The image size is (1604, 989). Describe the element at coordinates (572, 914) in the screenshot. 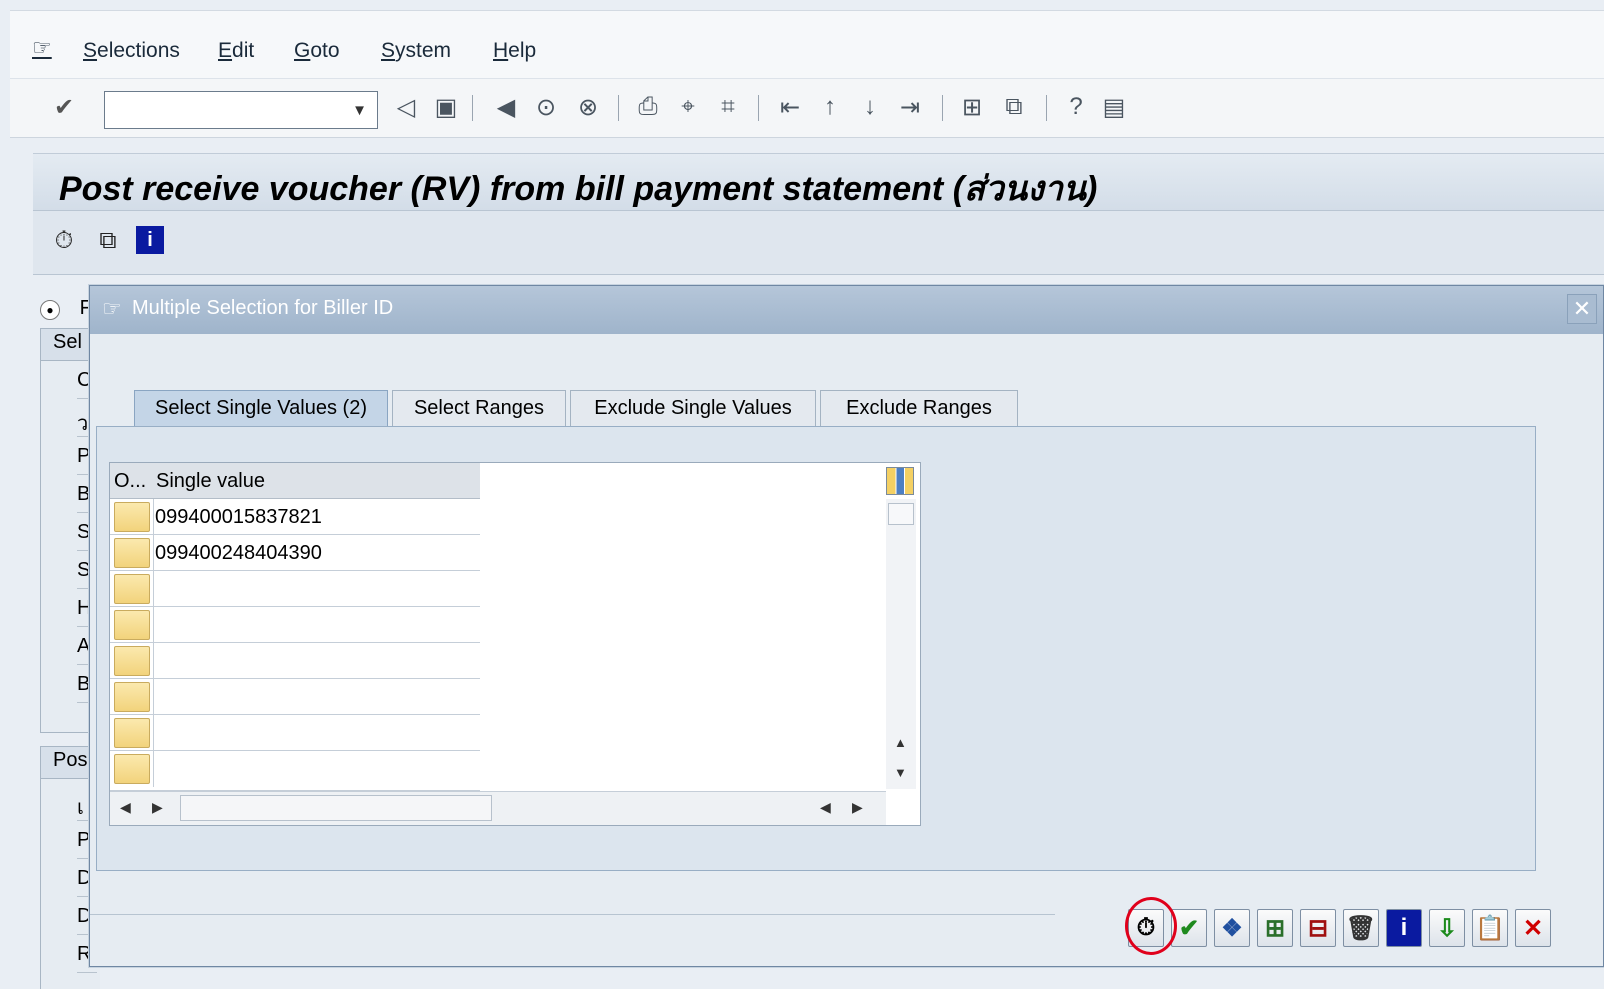

I see `divider` at that location.